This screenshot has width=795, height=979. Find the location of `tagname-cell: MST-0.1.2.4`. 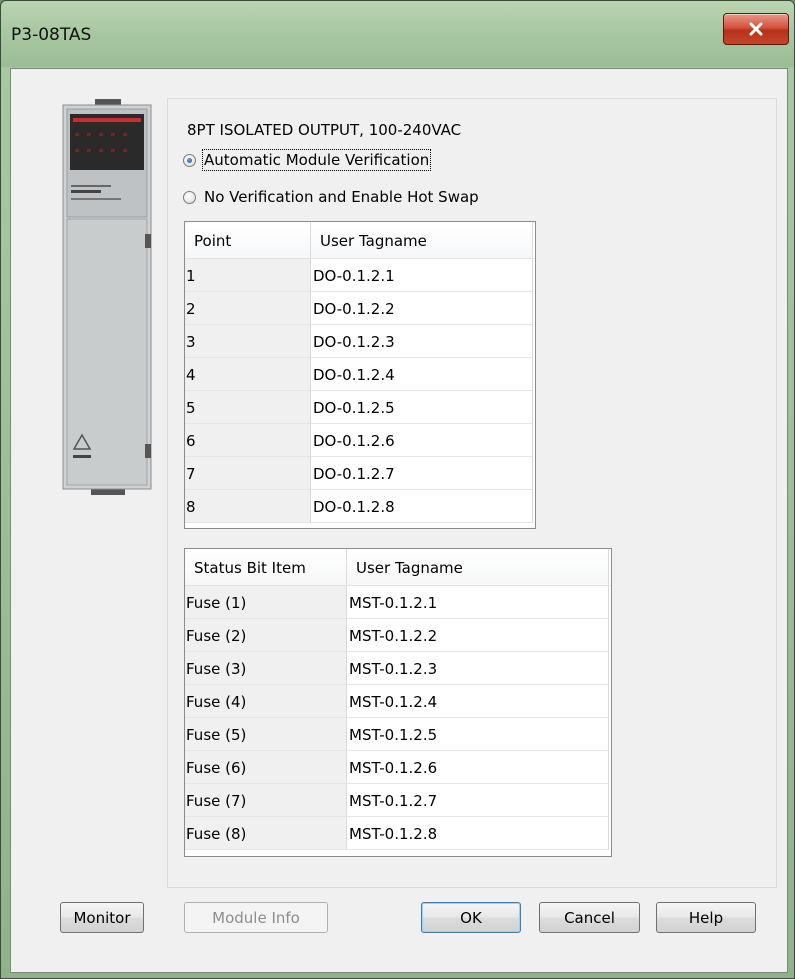

tagname-cell: MST-0.1.2.4 is located at coordinates (478, 701).